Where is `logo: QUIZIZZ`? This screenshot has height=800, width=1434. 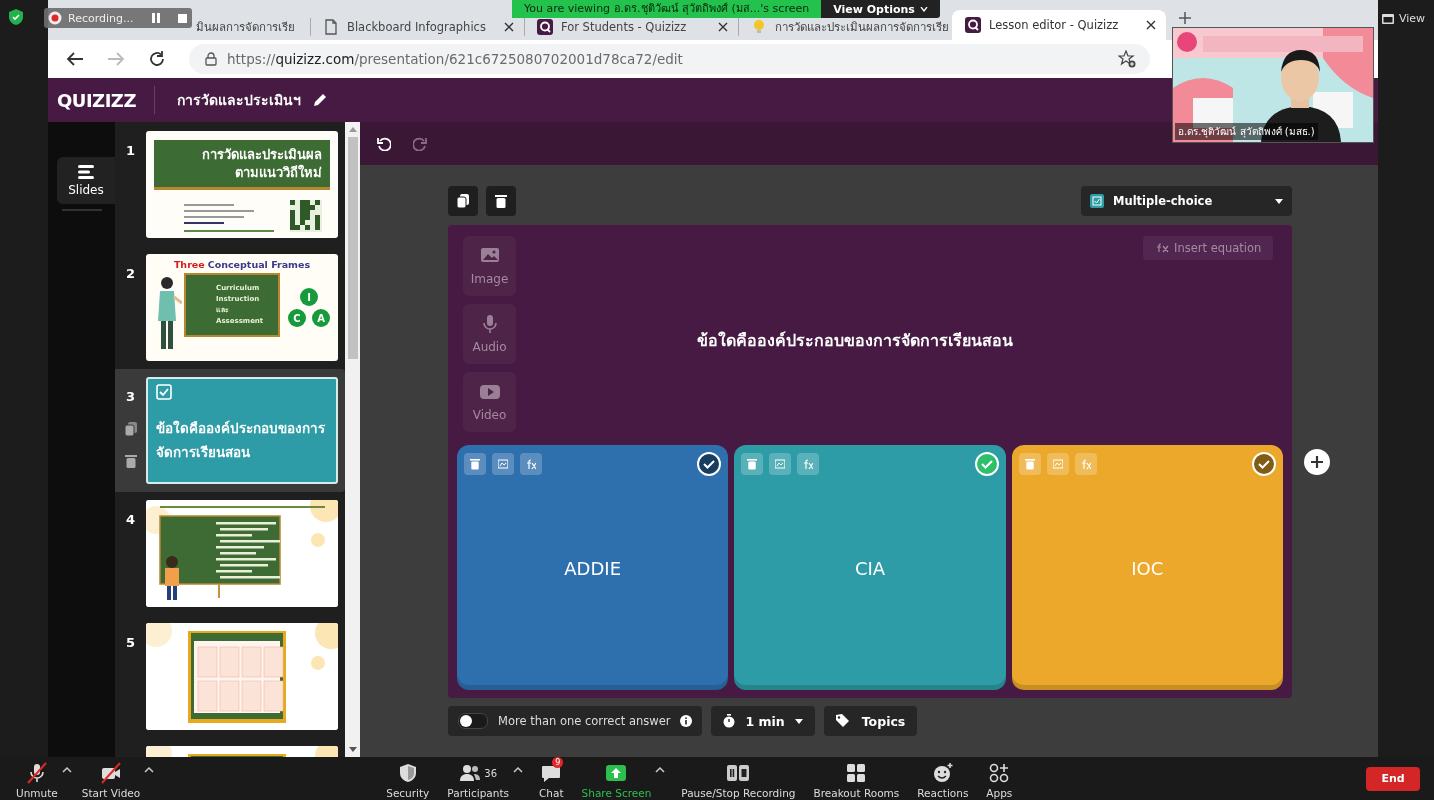
logo: QUIZIZZ is located at coordinates (96, 100).